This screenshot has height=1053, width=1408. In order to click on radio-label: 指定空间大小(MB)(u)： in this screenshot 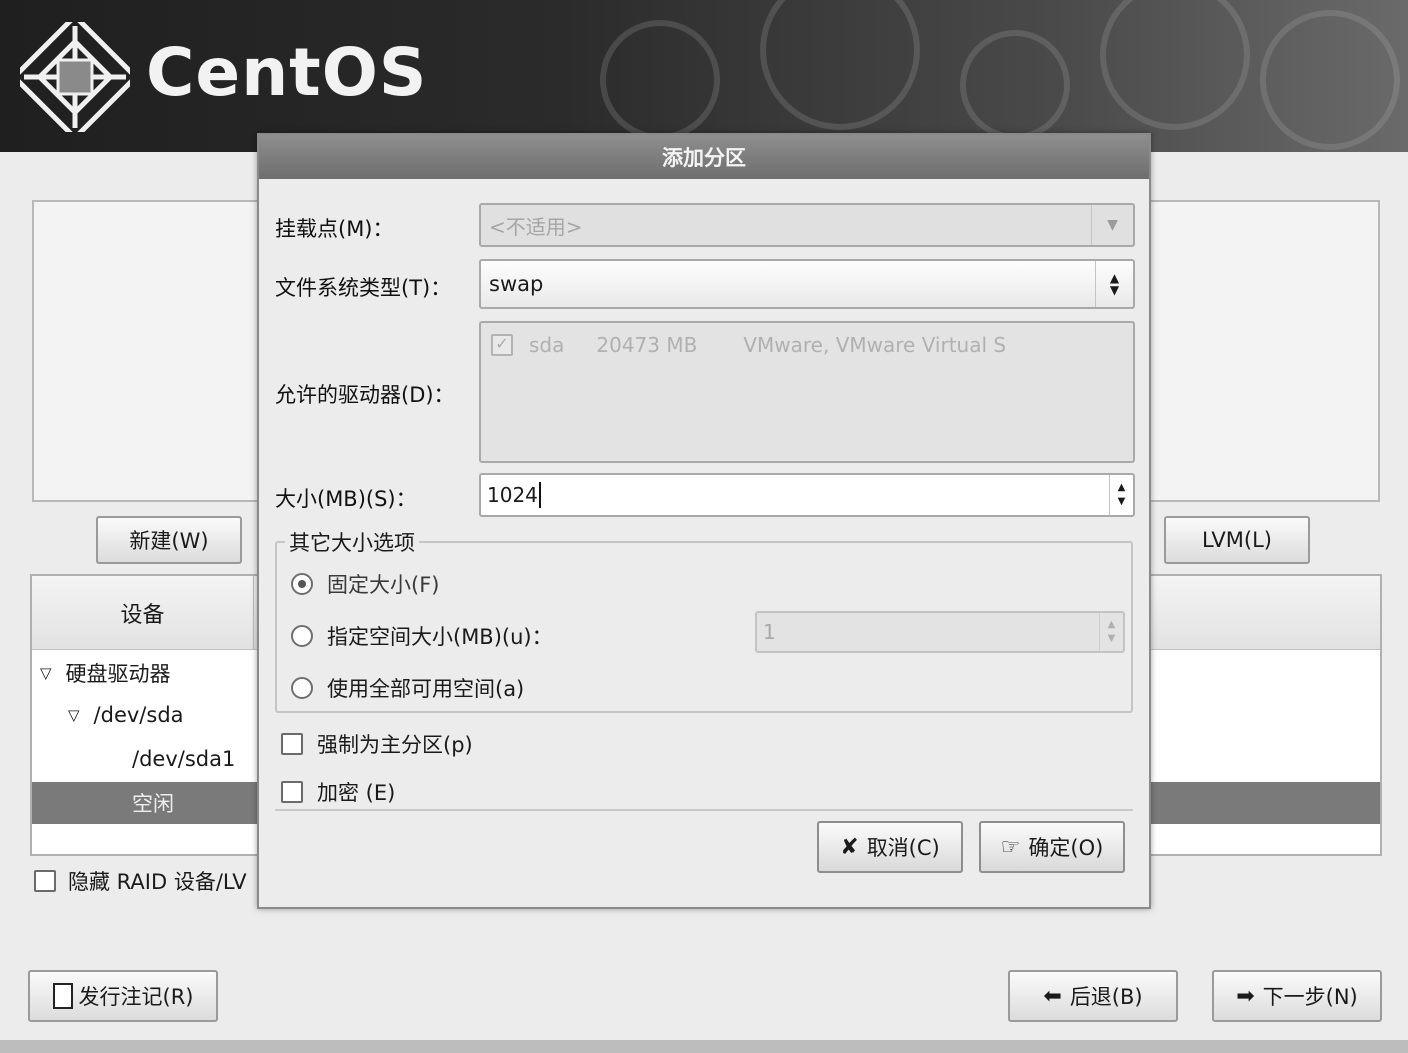, I will do `click(440, 637)`.